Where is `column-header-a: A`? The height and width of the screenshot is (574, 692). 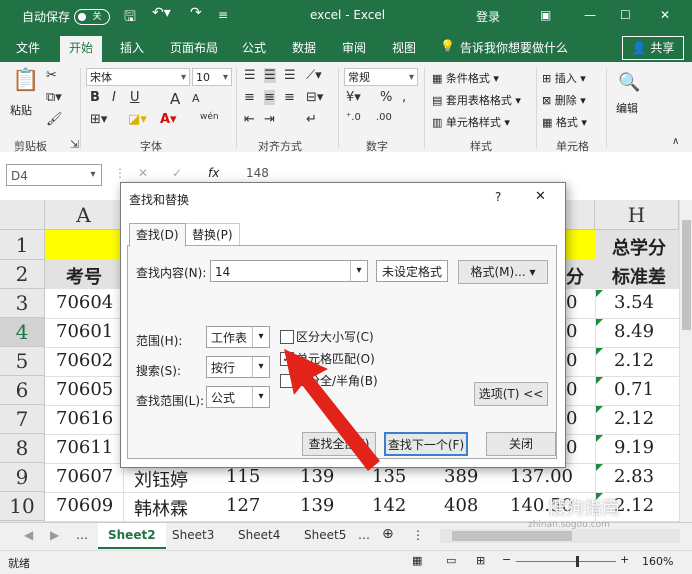 column-header-a: A is located at coordinates (84, 215).